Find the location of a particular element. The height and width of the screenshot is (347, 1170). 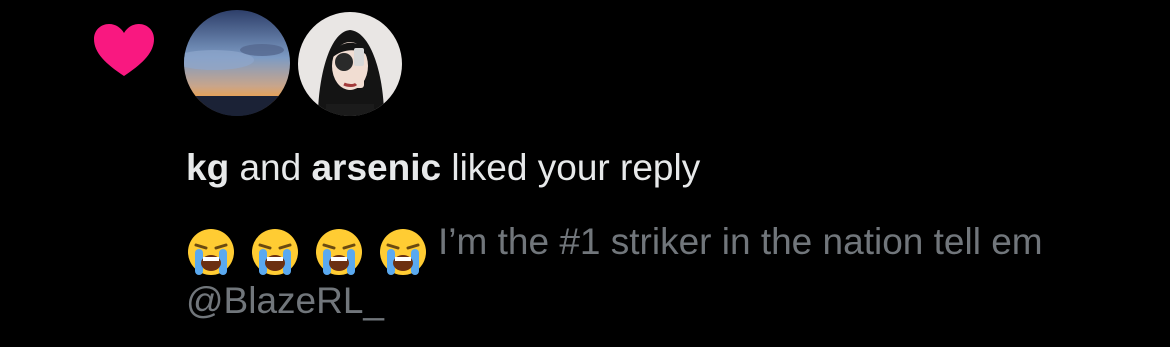

notification-headline: kg and arsenic liked your reply is located at coordinates (443, 168).